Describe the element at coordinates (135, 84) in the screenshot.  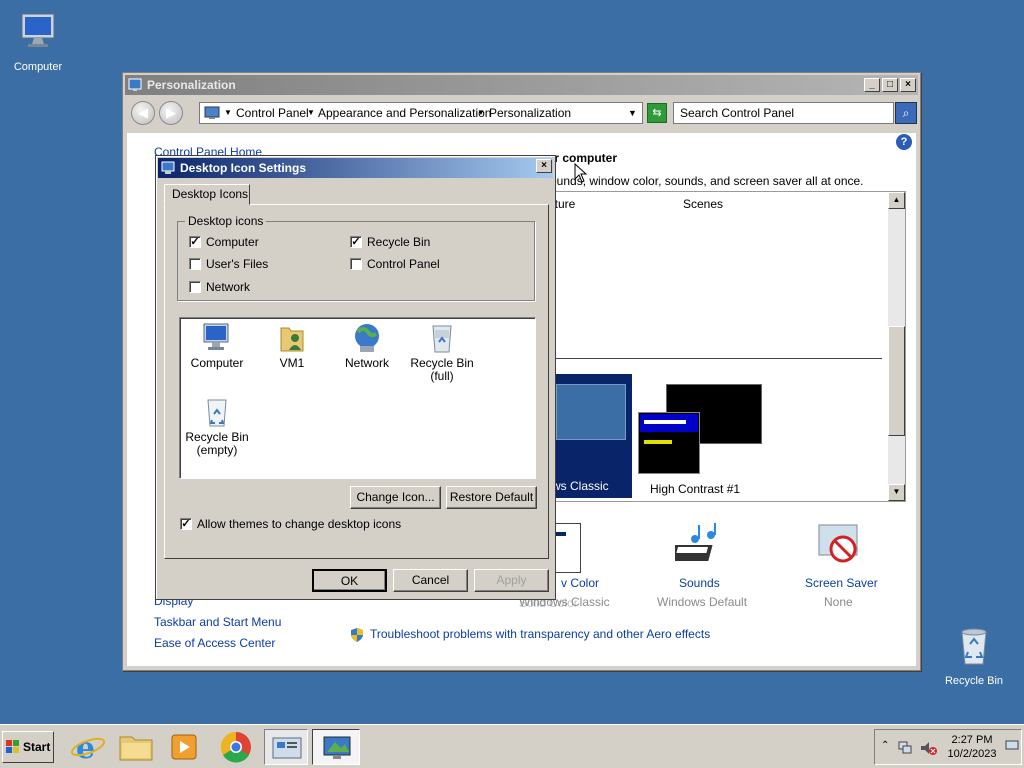
I see `personalization-icon` at that location.